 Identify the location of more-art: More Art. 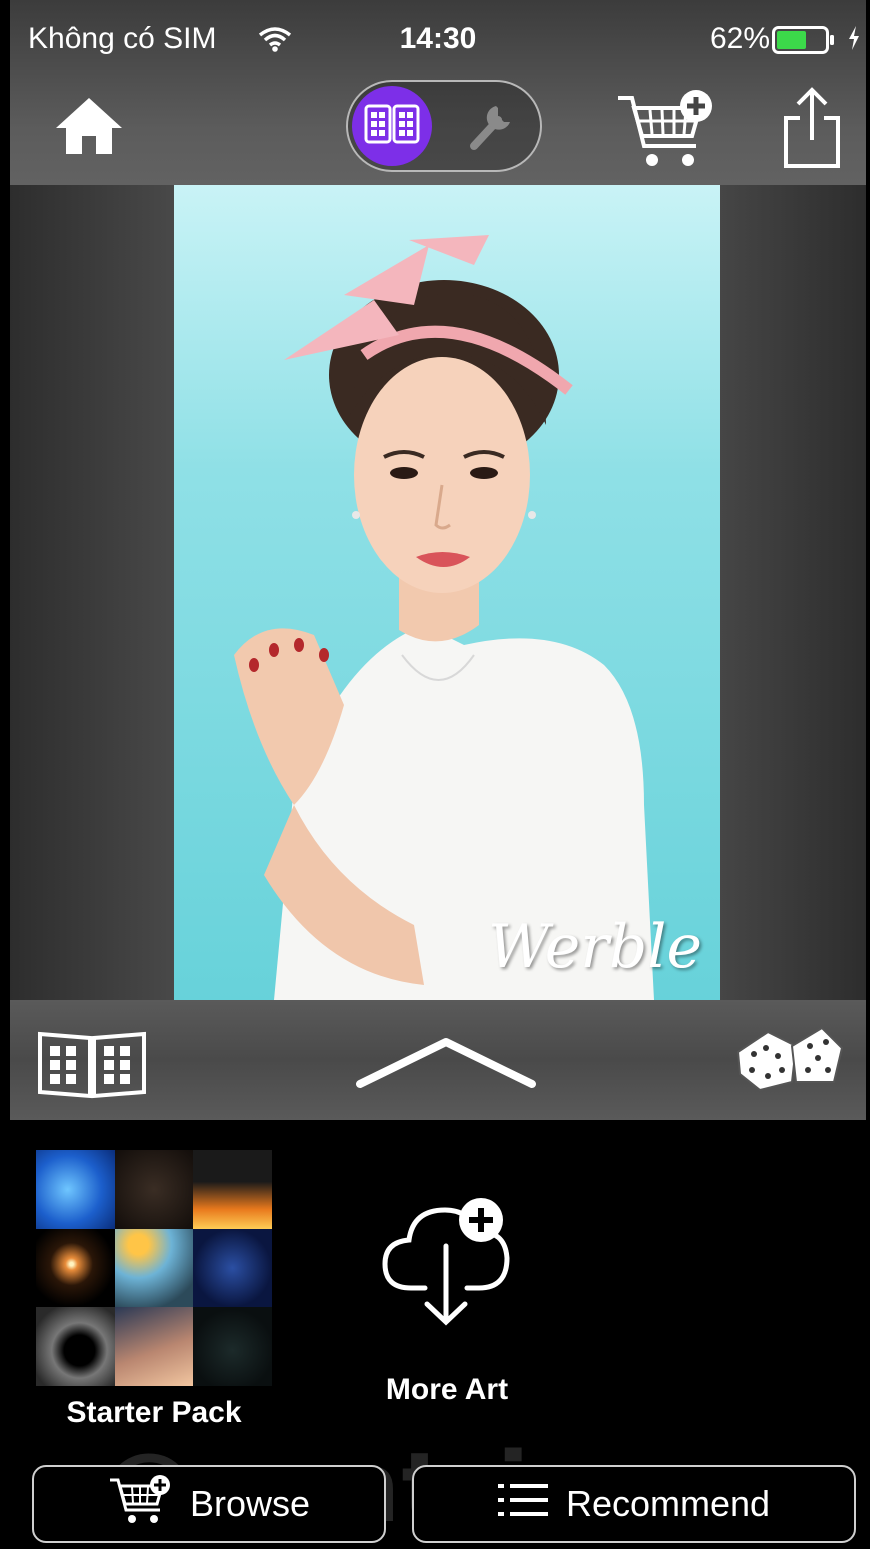
(447, 1298).